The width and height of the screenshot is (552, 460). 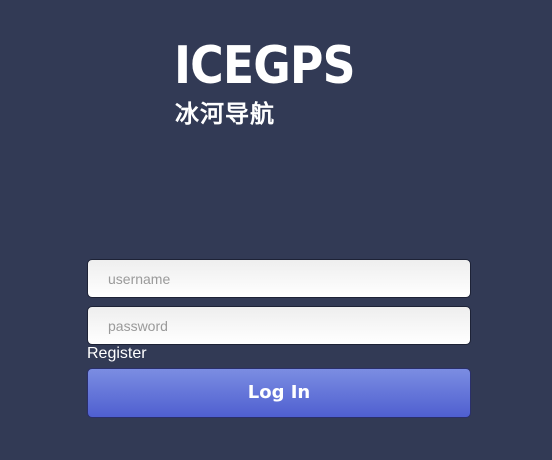 What do you see at coordinates (279, 278) in the screenshot?
I see `username-input` at bounding box center [279, 278].